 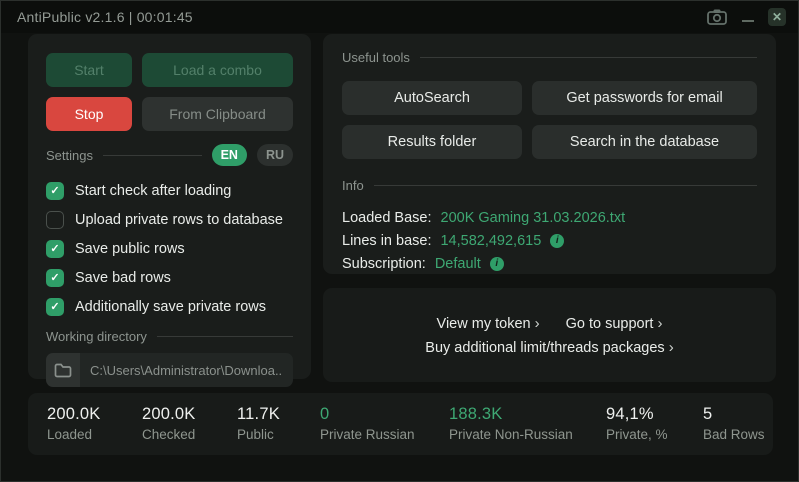 I want to click on loaded-base-label: Loaded Base:, so click(x=387, y=217).